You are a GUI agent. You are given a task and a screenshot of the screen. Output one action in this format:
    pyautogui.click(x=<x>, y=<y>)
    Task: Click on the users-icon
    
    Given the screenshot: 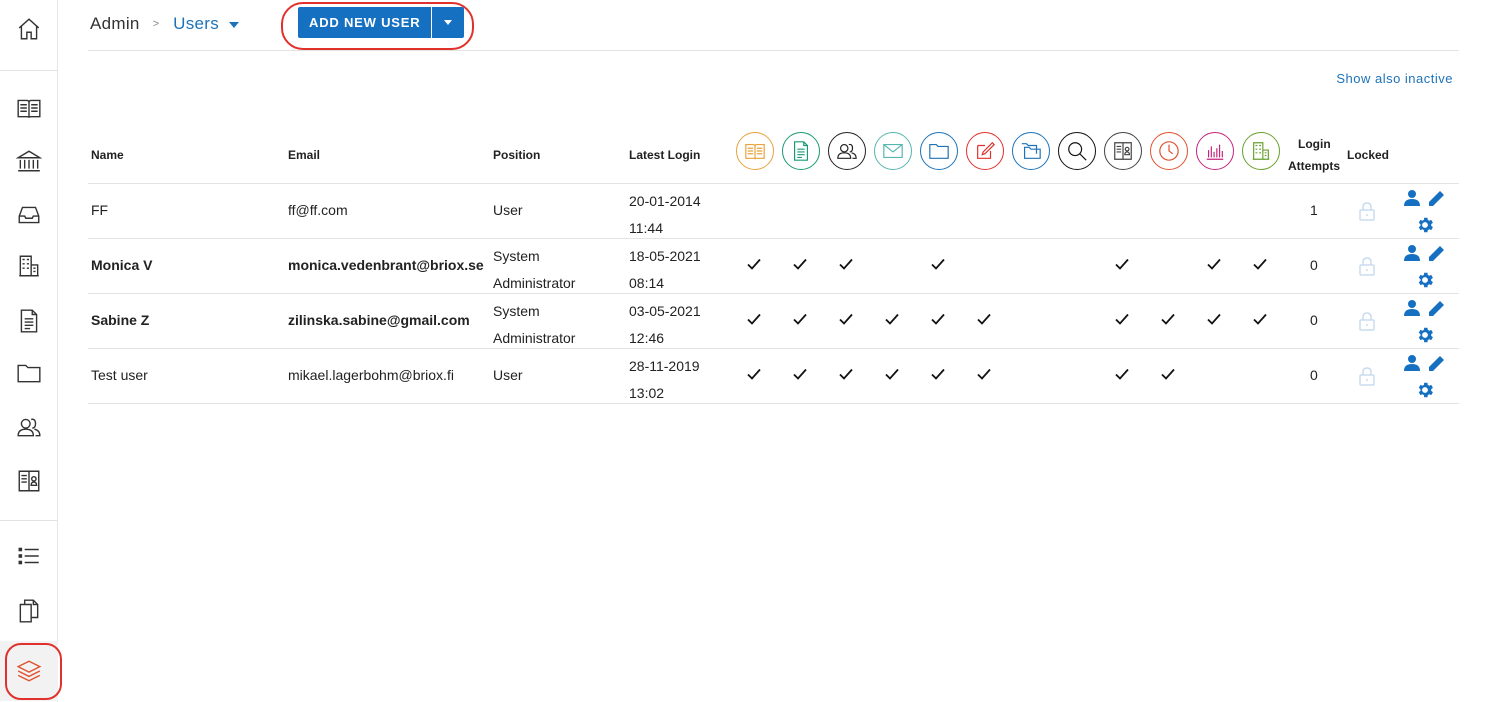 What is the action you would take?
    pyautogui.click(x=29, y=427)
    